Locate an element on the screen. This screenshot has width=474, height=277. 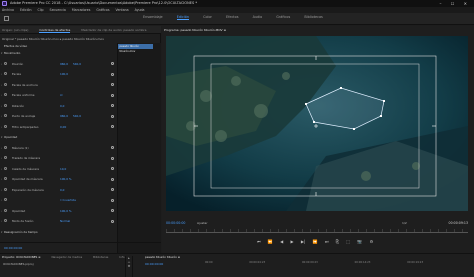
workspace-color: Color is located at coordinates (207, 17).